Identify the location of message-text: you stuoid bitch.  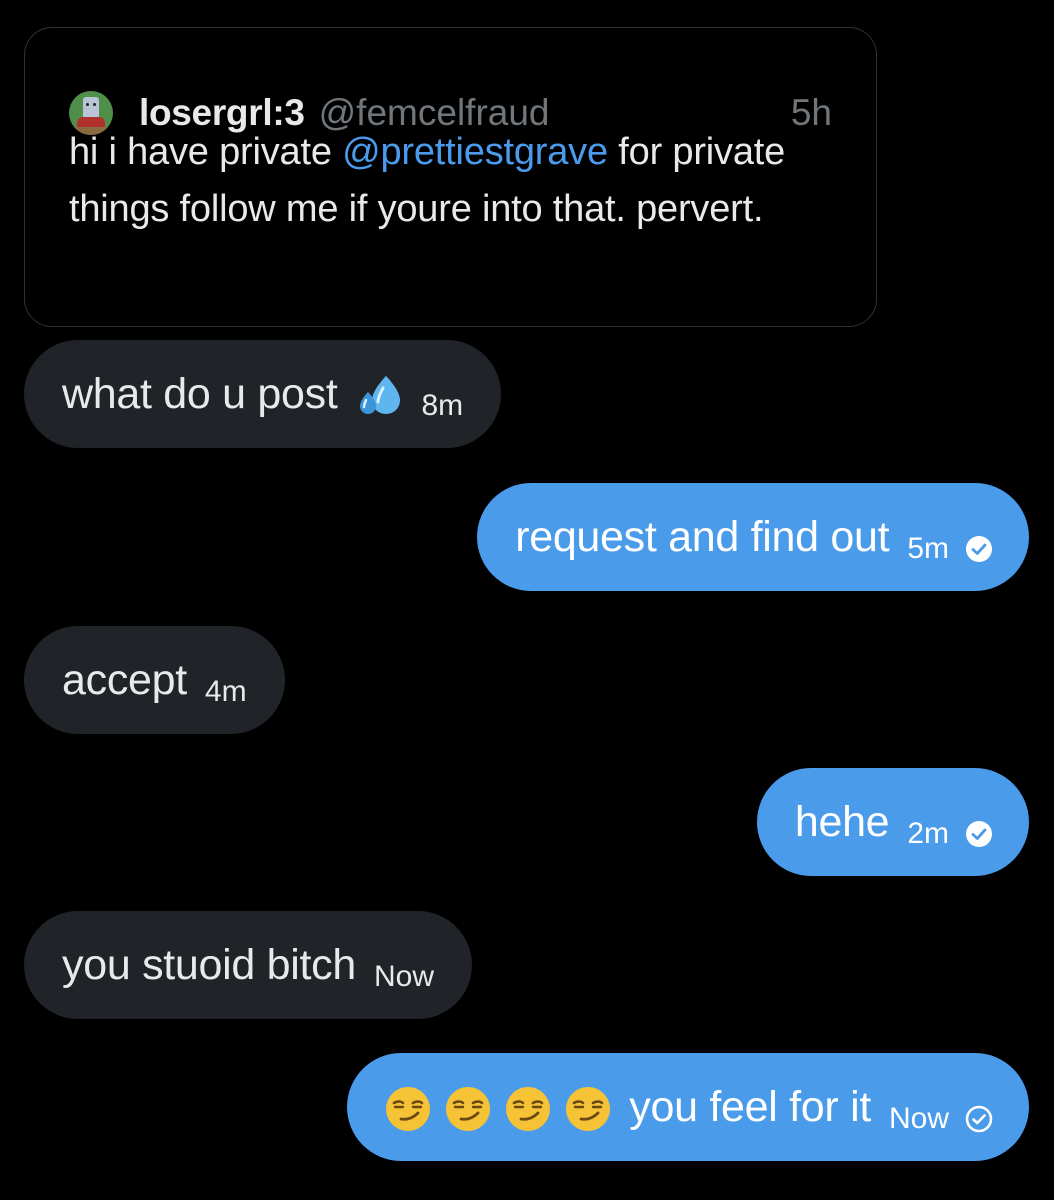
(209, 964).